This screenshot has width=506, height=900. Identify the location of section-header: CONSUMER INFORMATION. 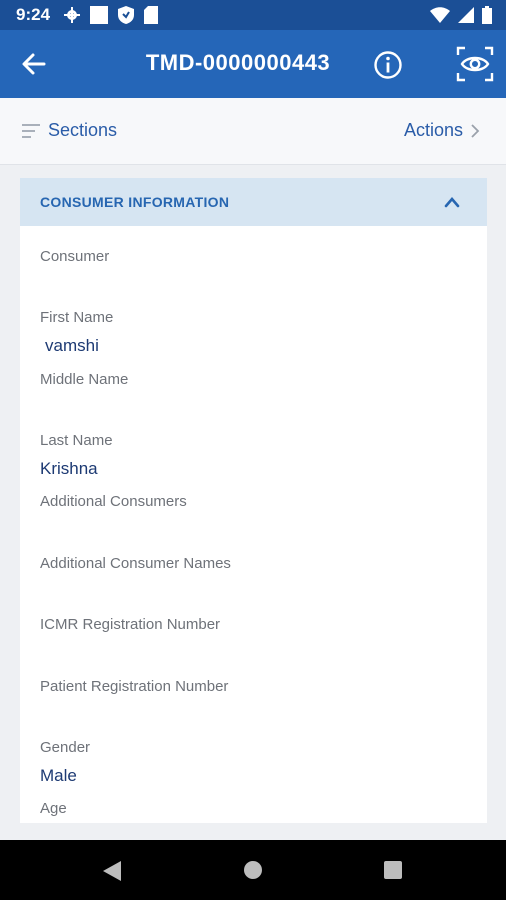
(253, 202).